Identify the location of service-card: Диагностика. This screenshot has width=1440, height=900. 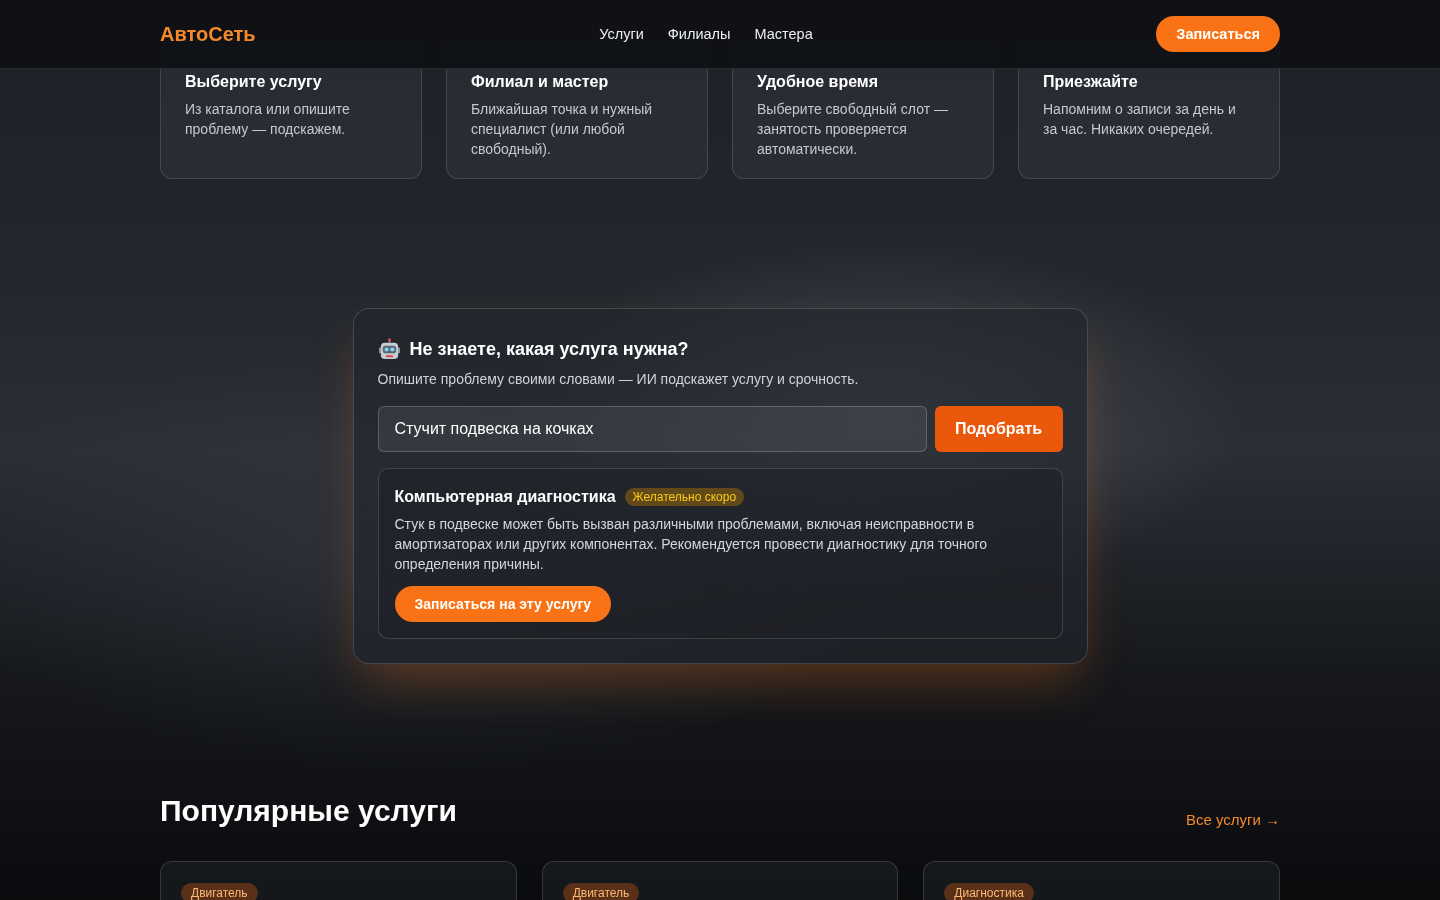
(1101, 880).